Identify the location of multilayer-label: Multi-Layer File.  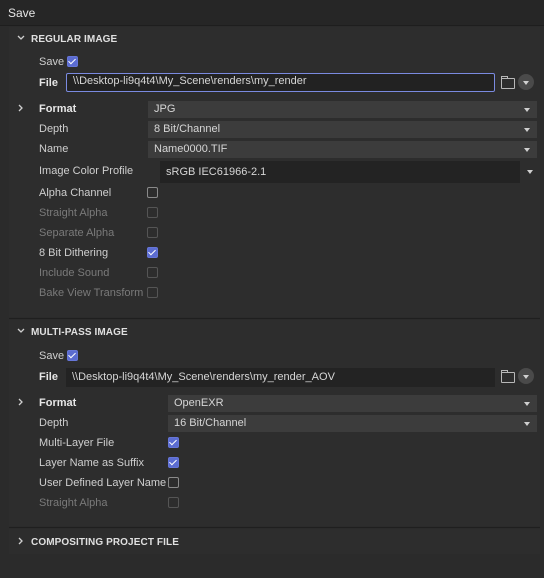
(77, 443).